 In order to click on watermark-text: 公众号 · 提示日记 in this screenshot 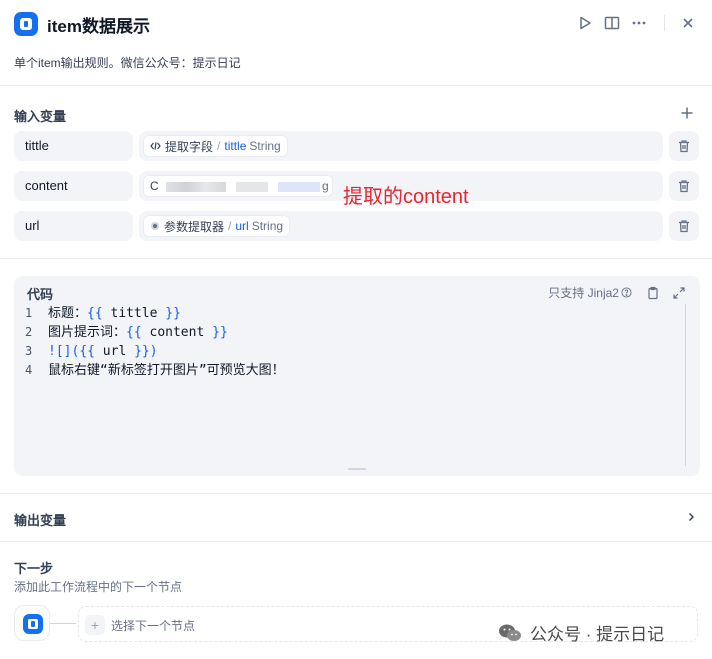, I will do `click(597, 634)`.